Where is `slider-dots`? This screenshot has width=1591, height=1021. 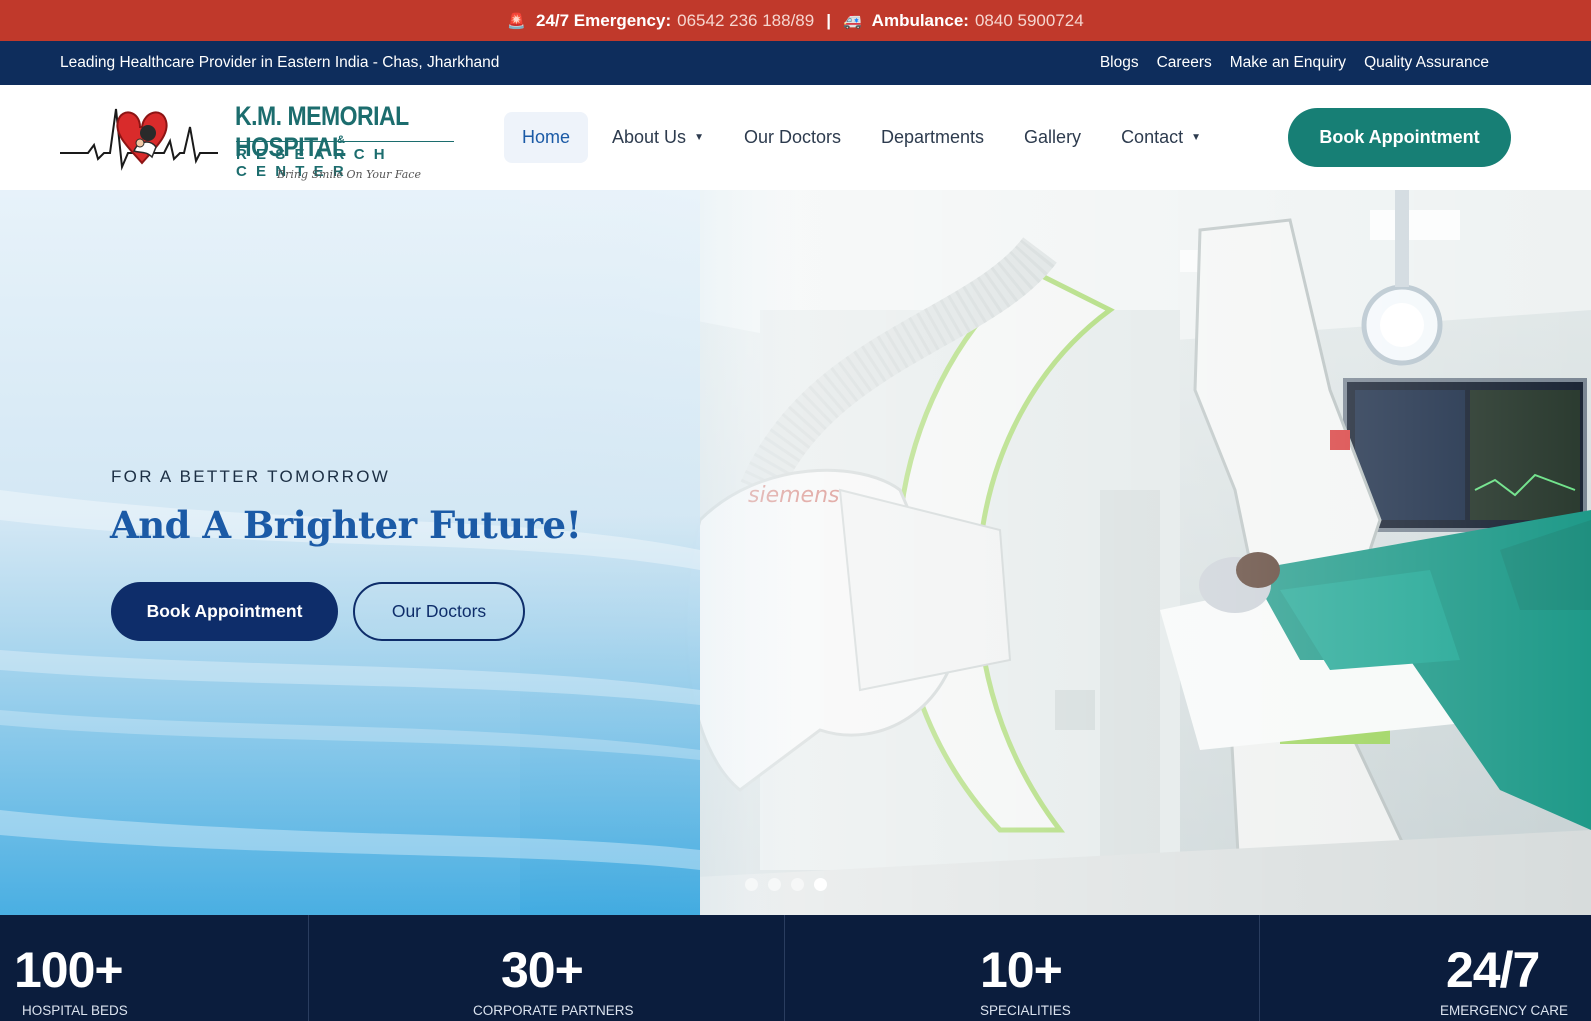 slider-dots is located at coordinates (786, 884).